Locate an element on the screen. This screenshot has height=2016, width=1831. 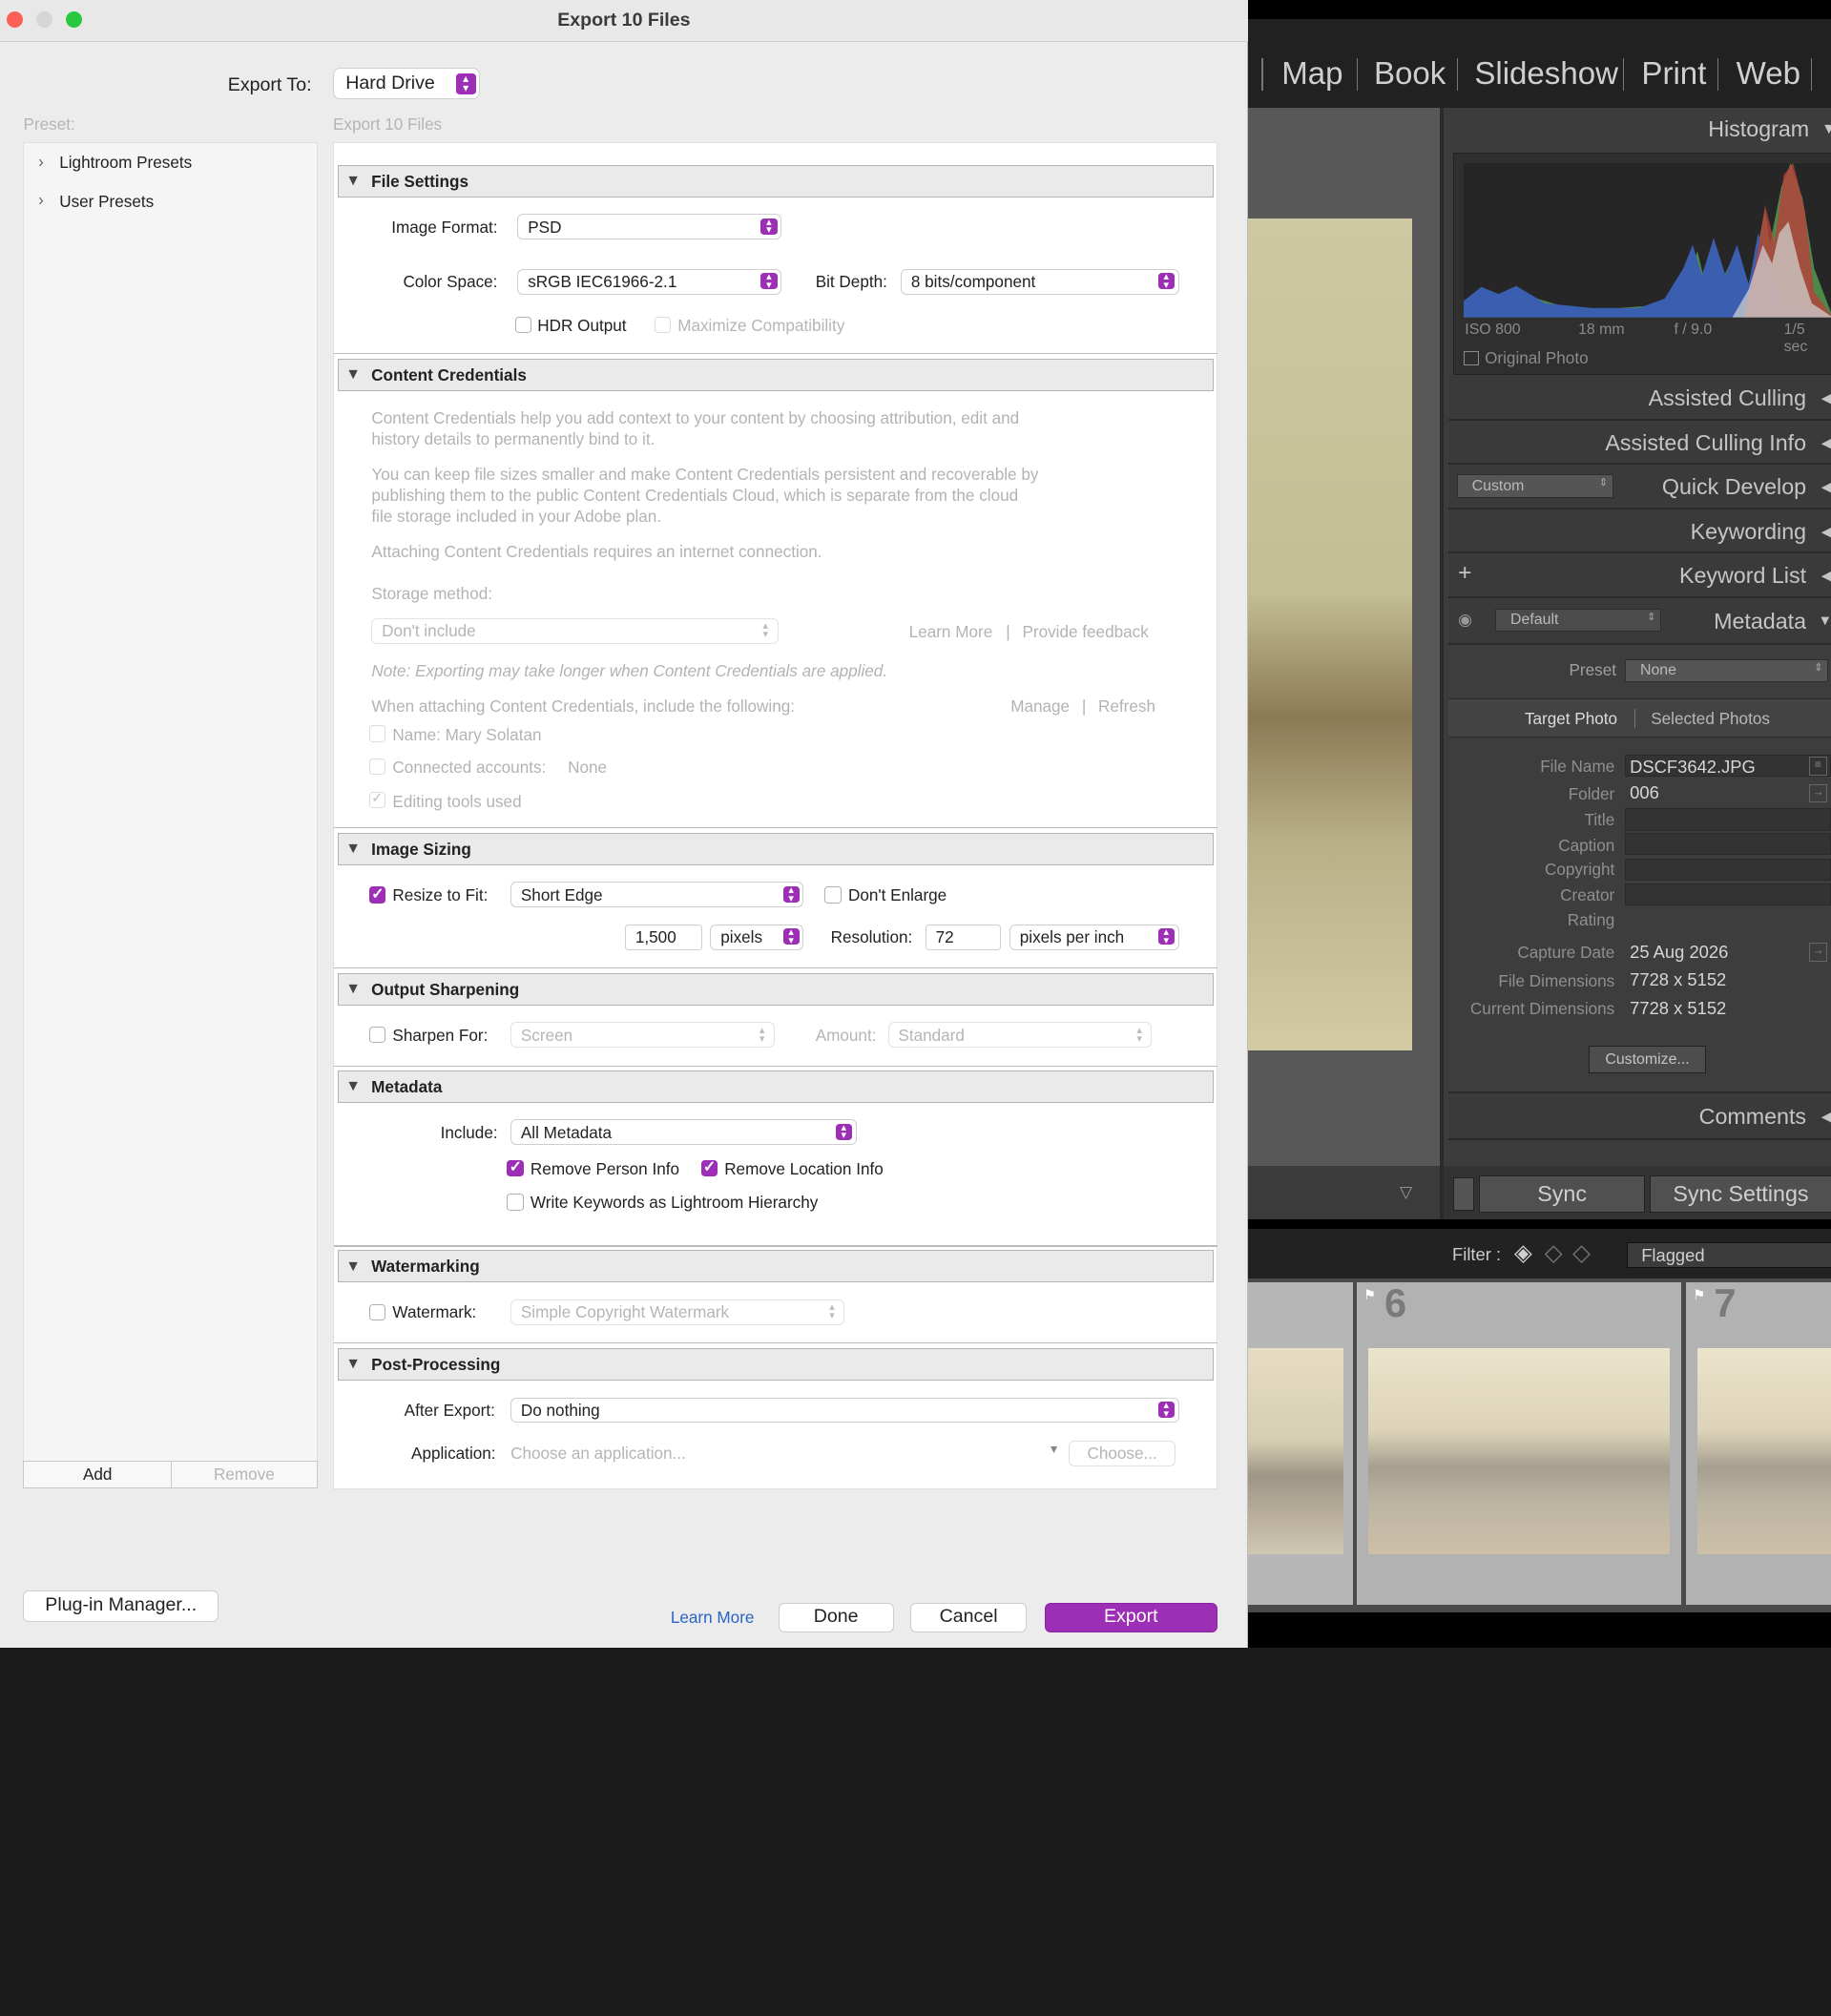
reject-filter-icon: ◇ is located at coordinates (1581, 1252).